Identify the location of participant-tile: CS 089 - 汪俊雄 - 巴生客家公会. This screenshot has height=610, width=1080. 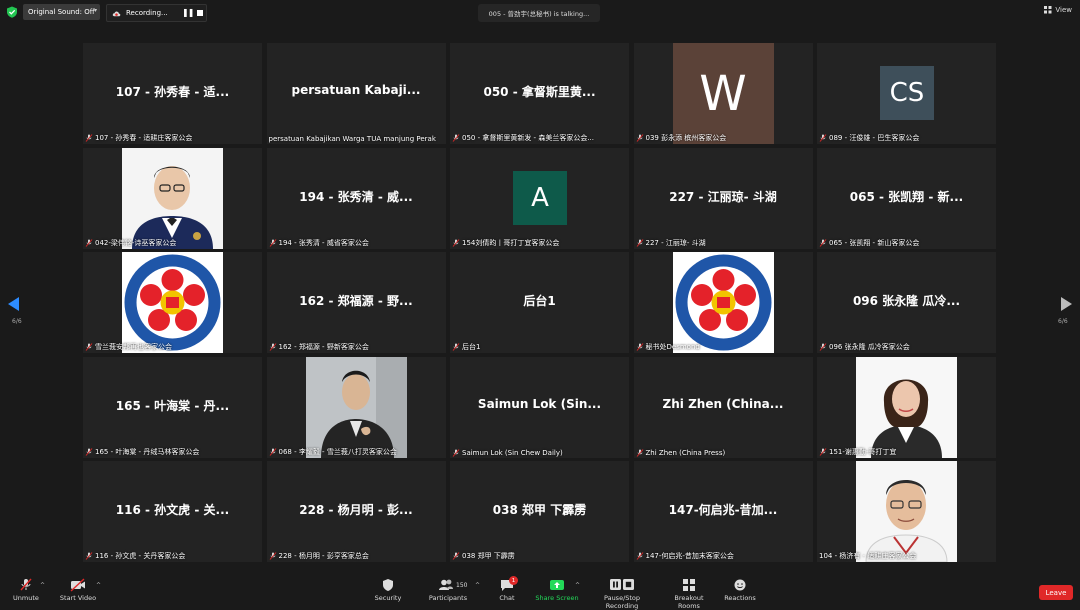
(906, 93).